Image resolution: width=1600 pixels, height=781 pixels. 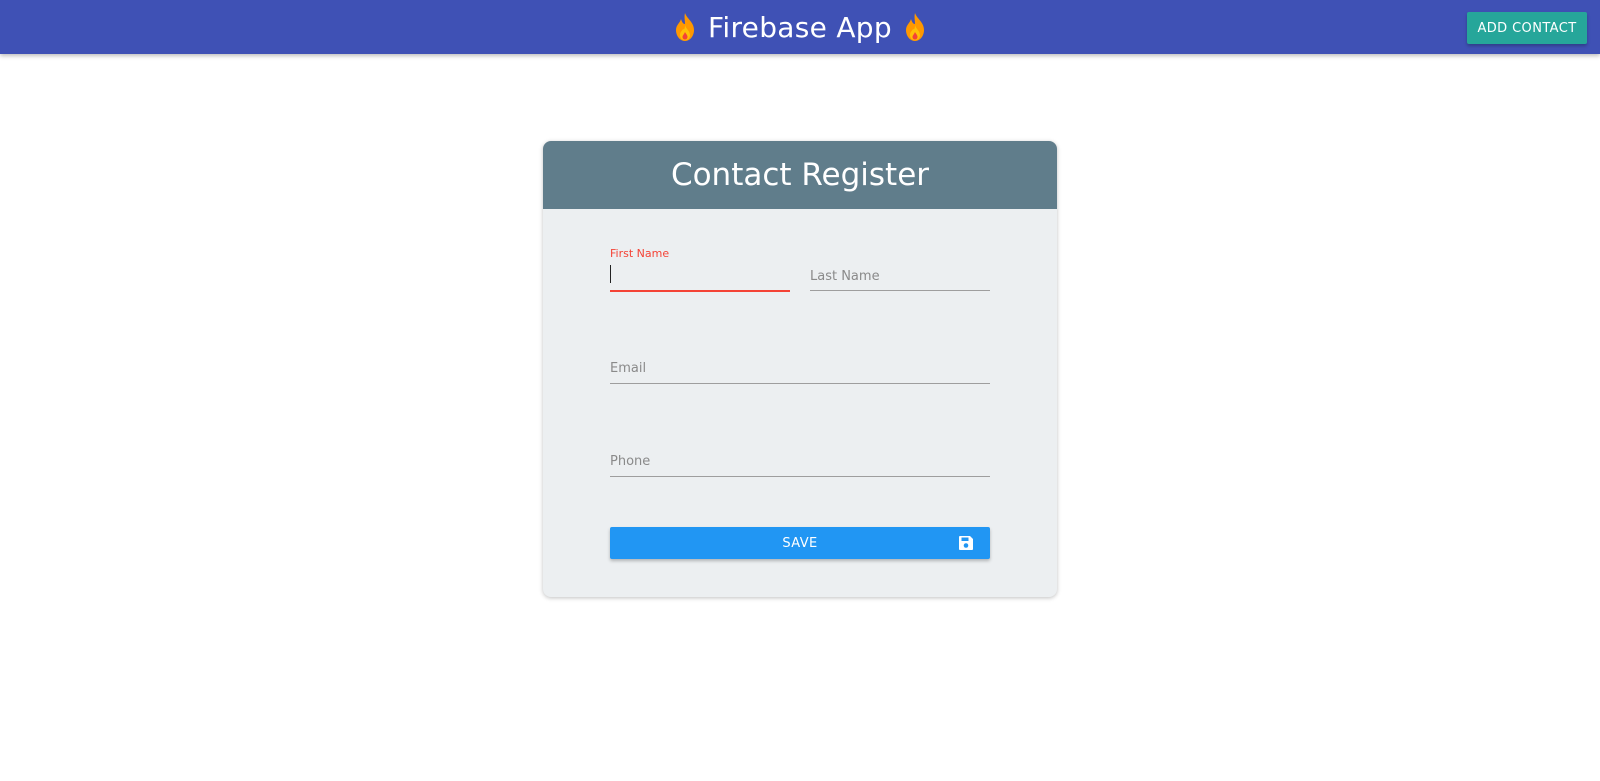 What do you see at coordinates (800, 383) in the screenshot?
I see `email-underline` at bounding box center [800, 383].